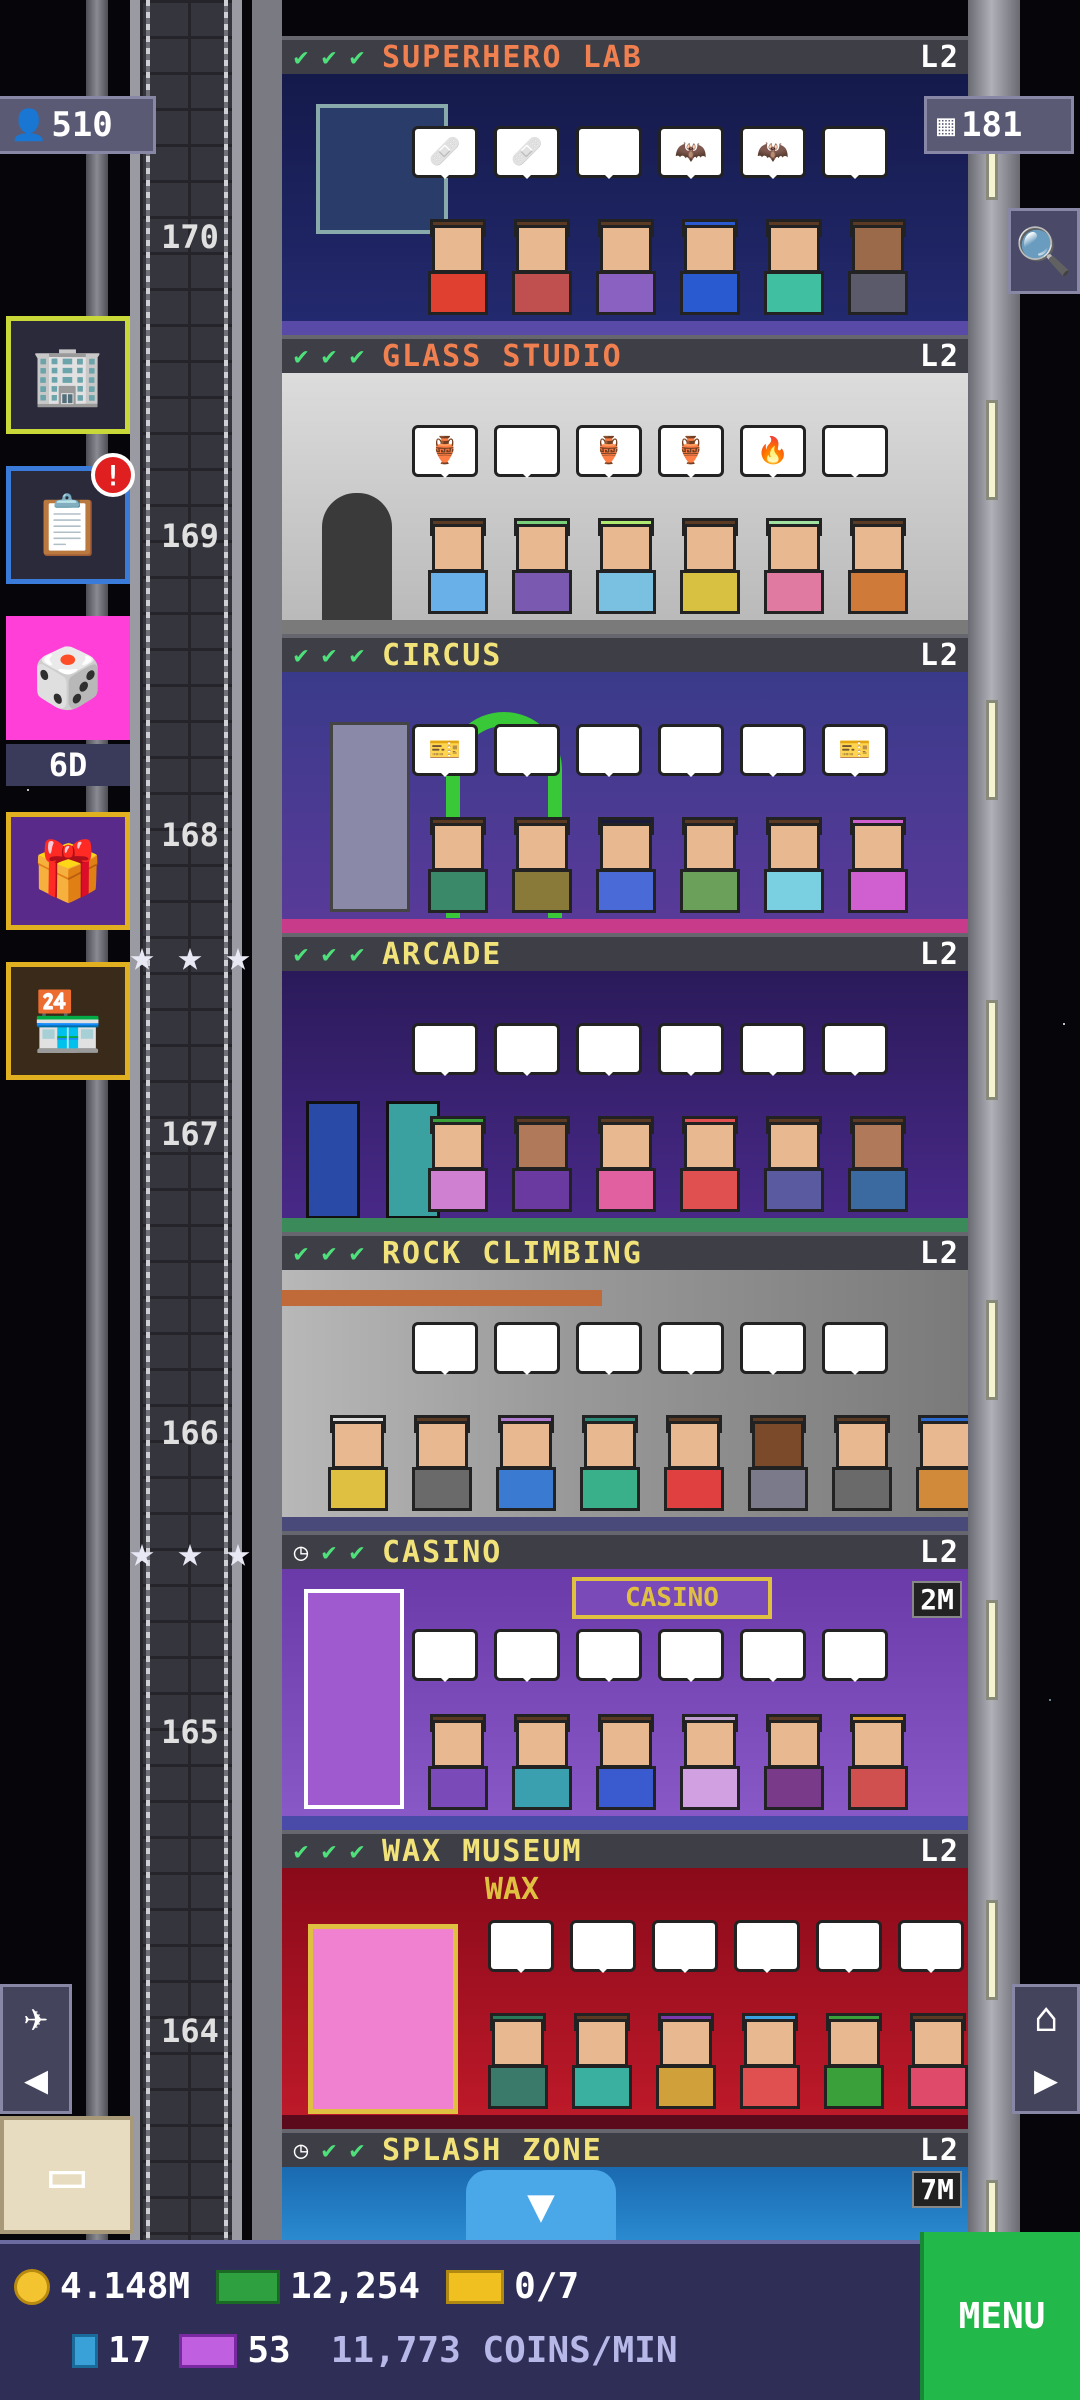 The width and height of the screenshot is (1080, 2400). What do you see at coordinates (68, 871) in the screenshot?
I see `gift-button: 🎁` at bounding box center [68, 871].